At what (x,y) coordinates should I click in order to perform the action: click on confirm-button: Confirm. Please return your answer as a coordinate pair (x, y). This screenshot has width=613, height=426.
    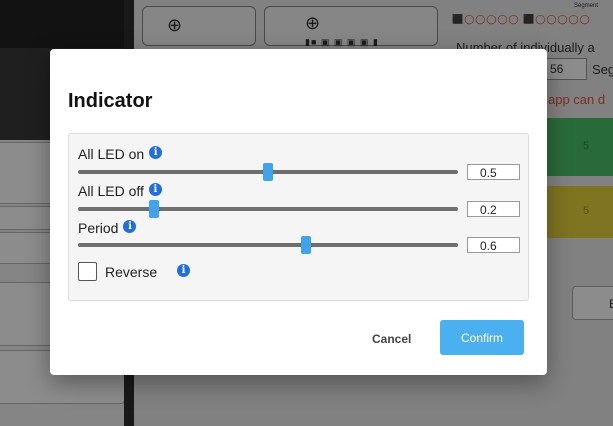
    Looking at the image, I should click on (482, 337).